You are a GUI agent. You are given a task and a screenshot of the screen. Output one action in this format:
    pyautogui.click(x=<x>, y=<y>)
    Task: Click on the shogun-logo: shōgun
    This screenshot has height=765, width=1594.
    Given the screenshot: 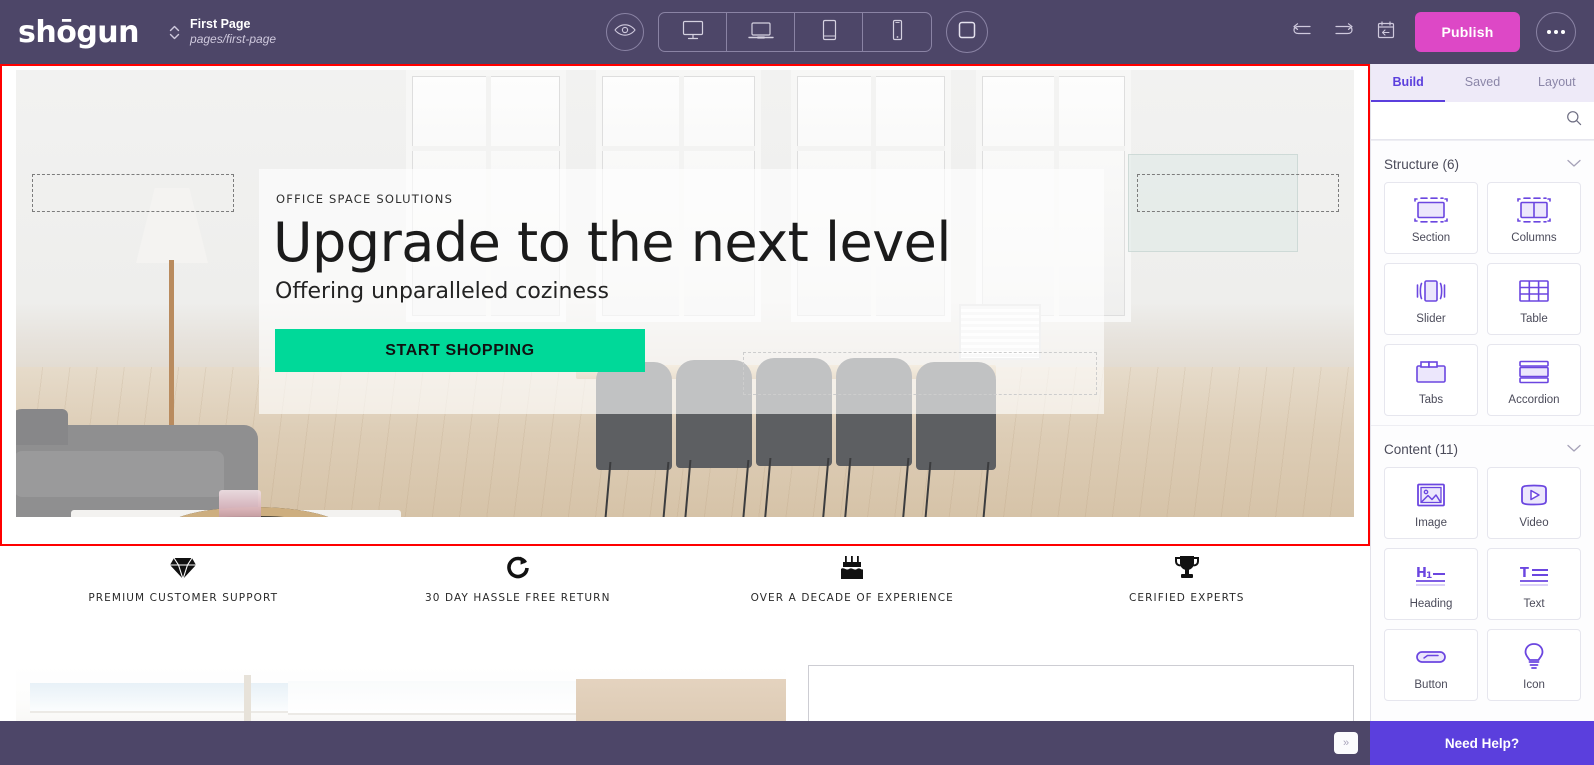 What is the action you would take?
    pyautogui.click(x=79, y=32)
    